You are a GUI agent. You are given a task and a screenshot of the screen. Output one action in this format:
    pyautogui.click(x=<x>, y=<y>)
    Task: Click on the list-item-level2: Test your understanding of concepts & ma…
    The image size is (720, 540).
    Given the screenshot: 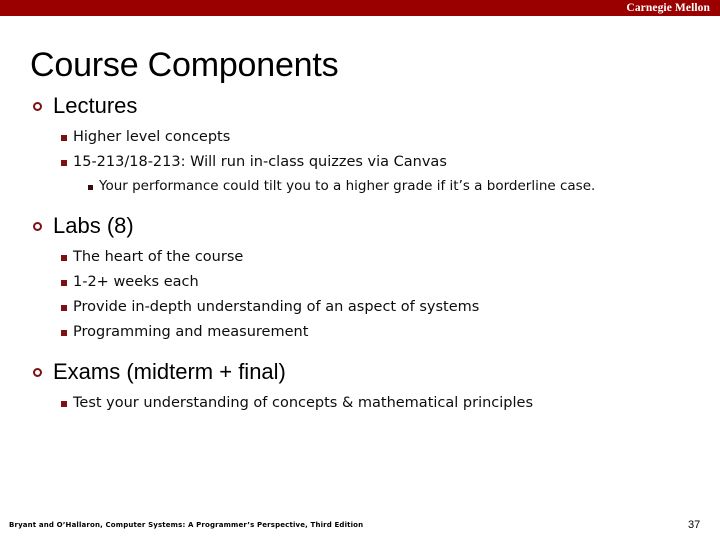 What is the action you would take?
    pyautogui.click(x=360, y=404)
    